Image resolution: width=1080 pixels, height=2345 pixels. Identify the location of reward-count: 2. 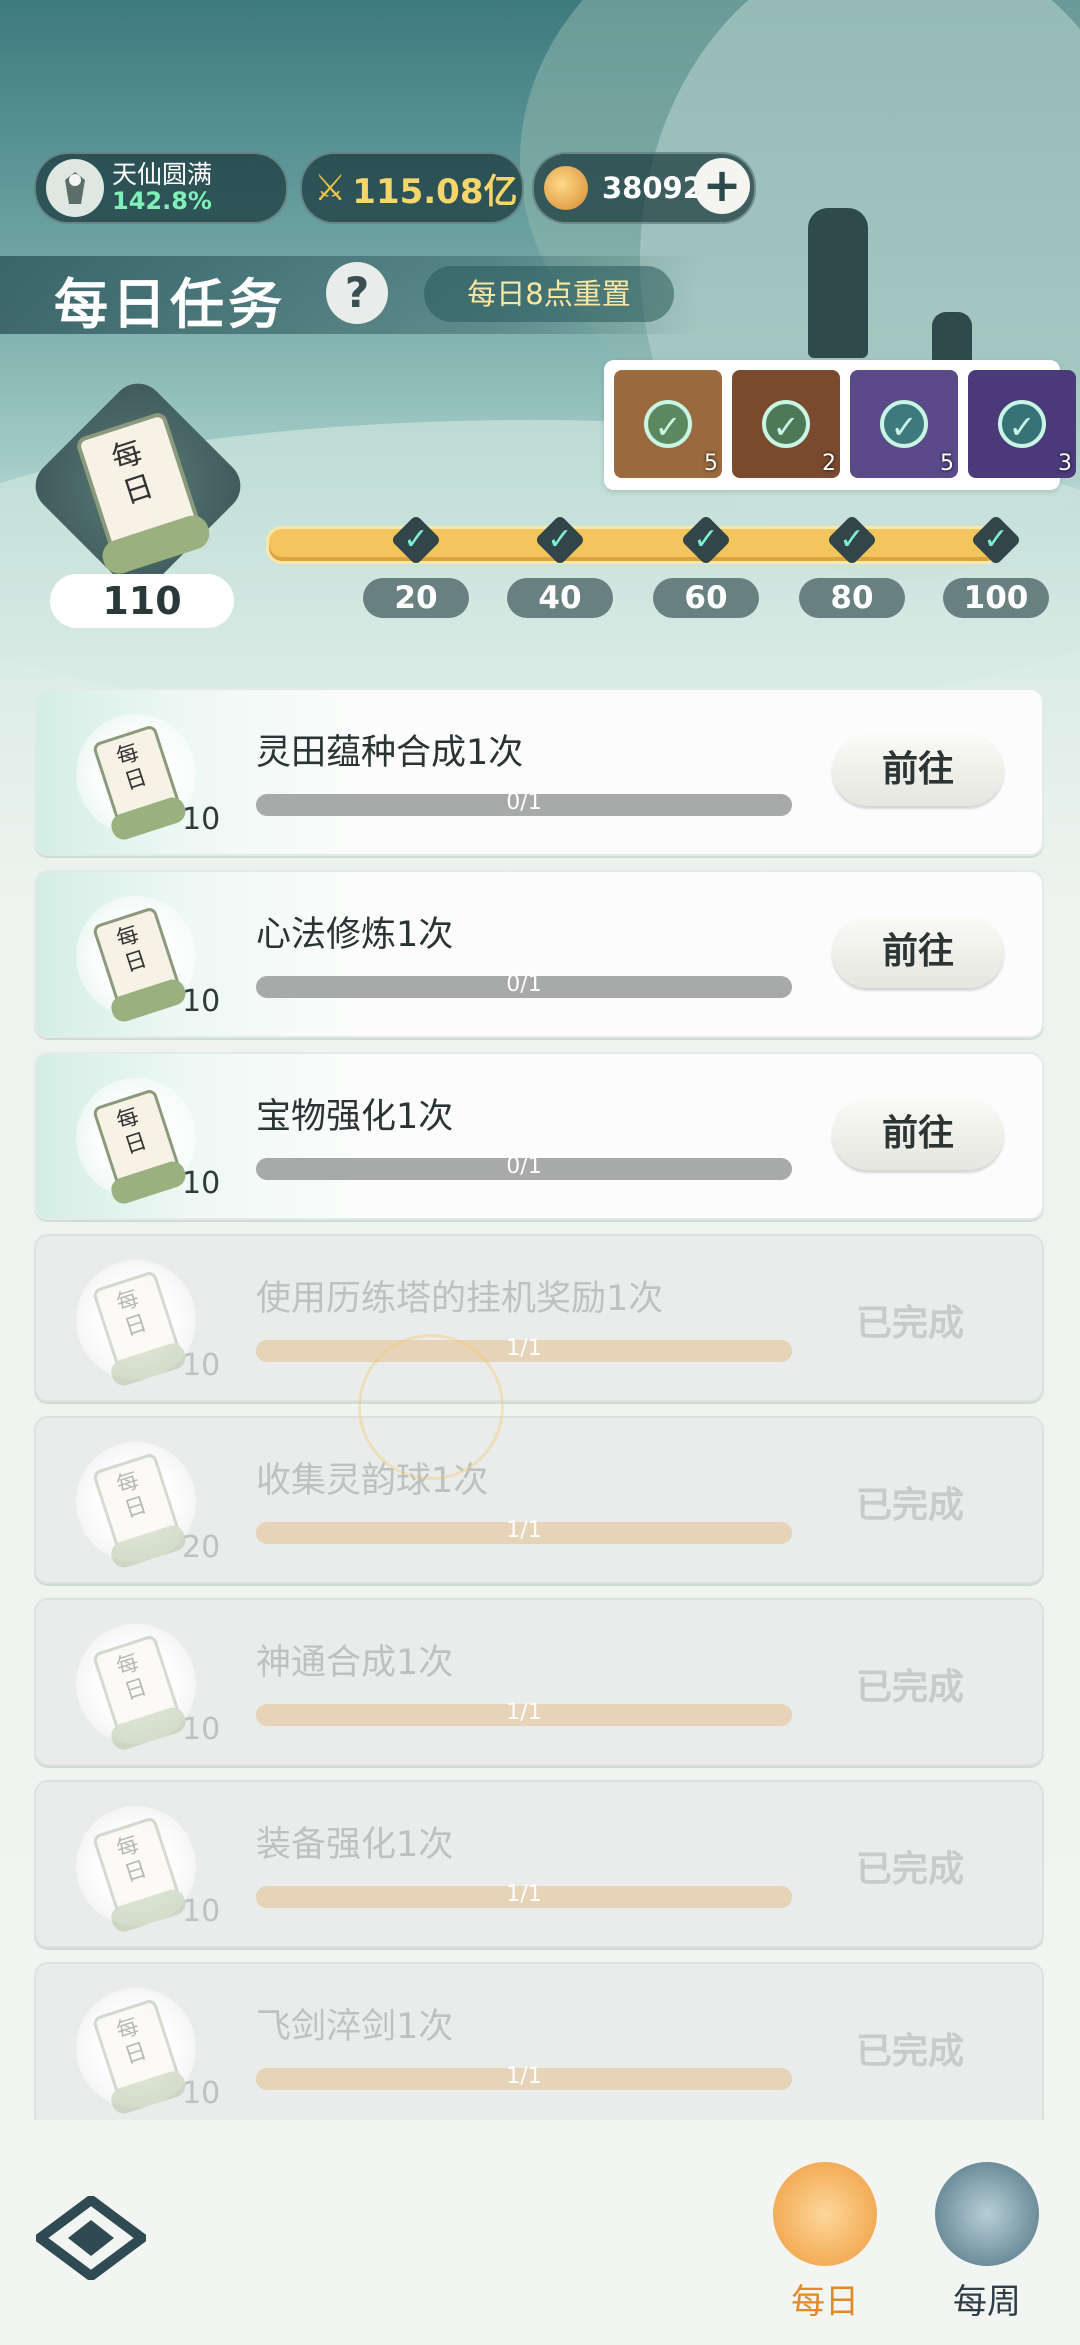
(829, 463).